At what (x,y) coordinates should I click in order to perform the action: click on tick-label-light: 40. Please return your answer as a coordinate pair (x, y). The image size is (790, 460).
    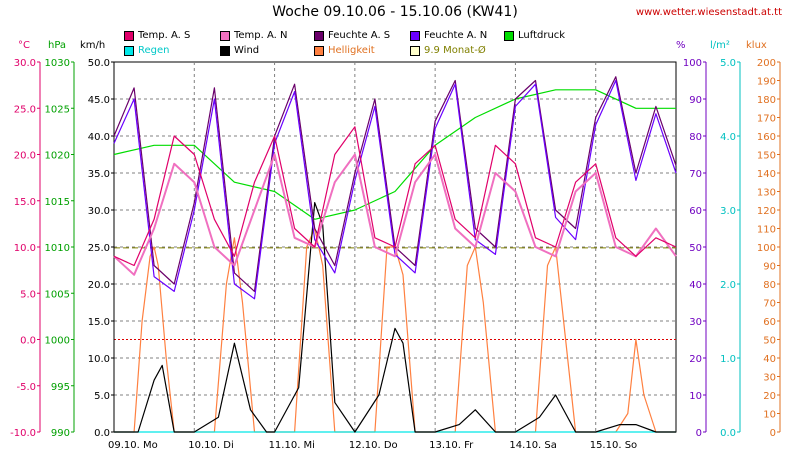
    Looking at the image, I should click on (769, 359).